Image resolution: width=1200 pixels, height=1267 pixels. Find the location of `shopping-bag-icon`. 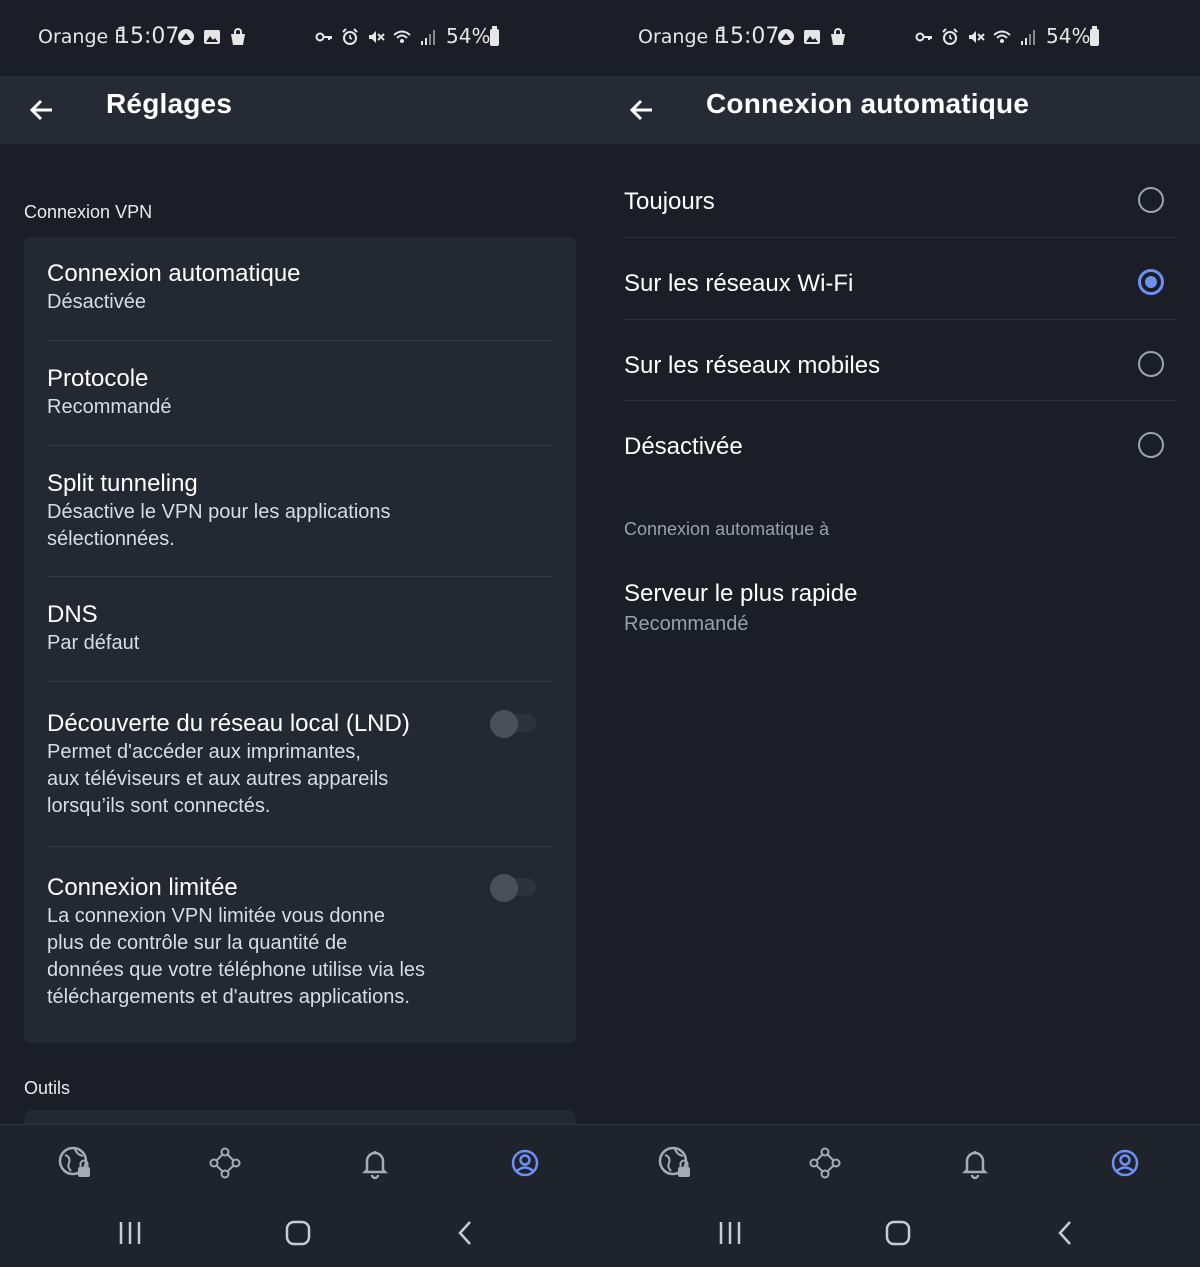

shopping-bag-icon is located at coordinates (838, 36).